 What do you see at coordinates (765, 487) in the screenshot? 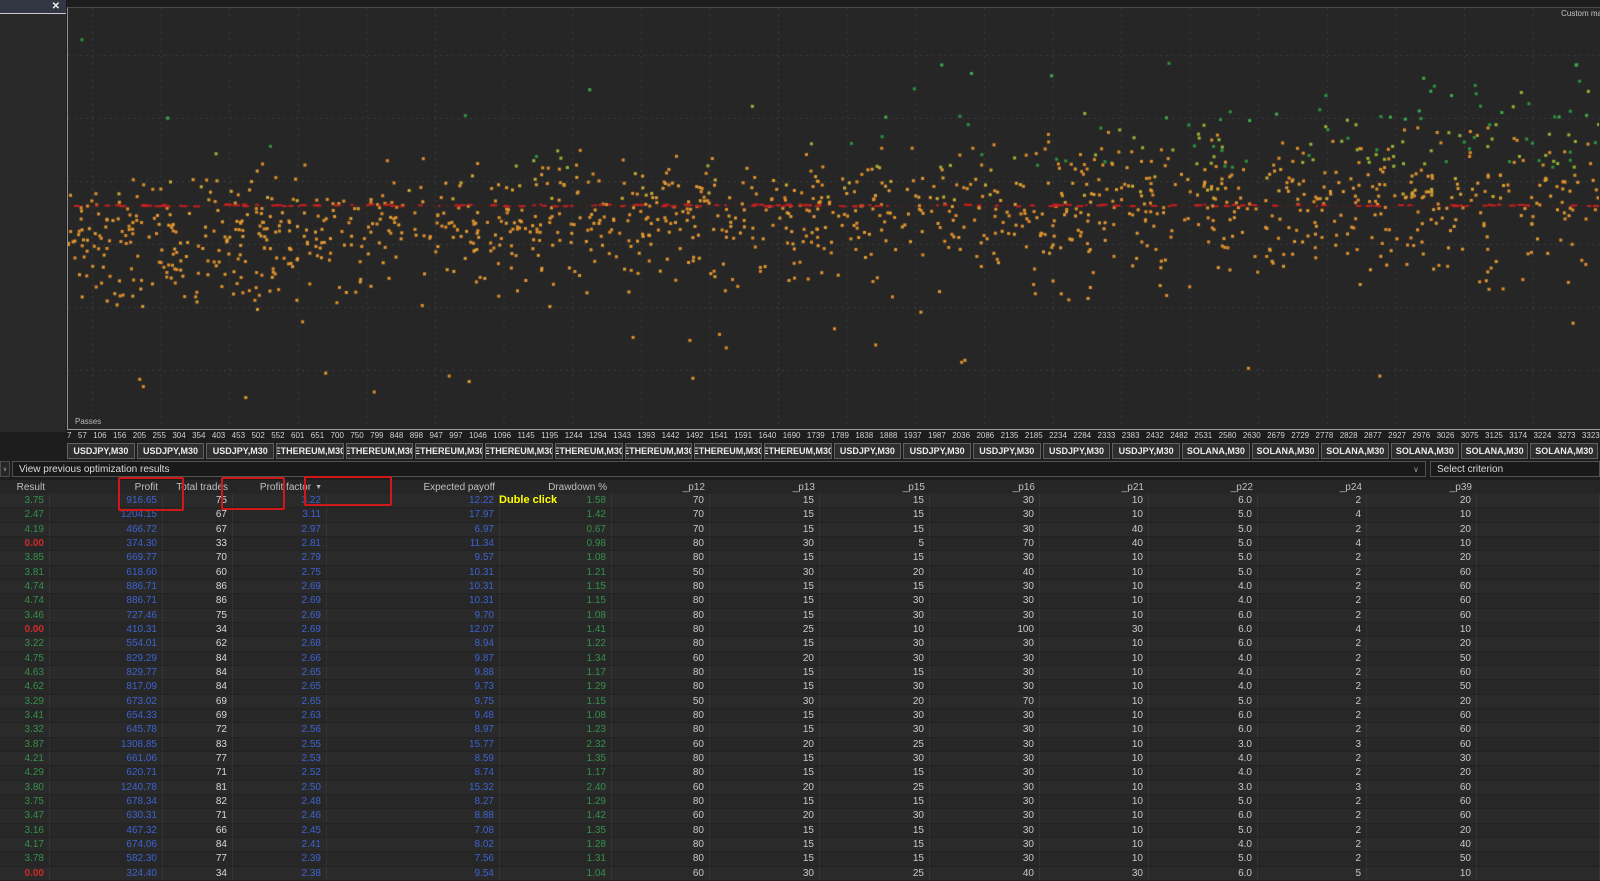
I see `column-header--p13: _p13` at bounding box center [765, 487].